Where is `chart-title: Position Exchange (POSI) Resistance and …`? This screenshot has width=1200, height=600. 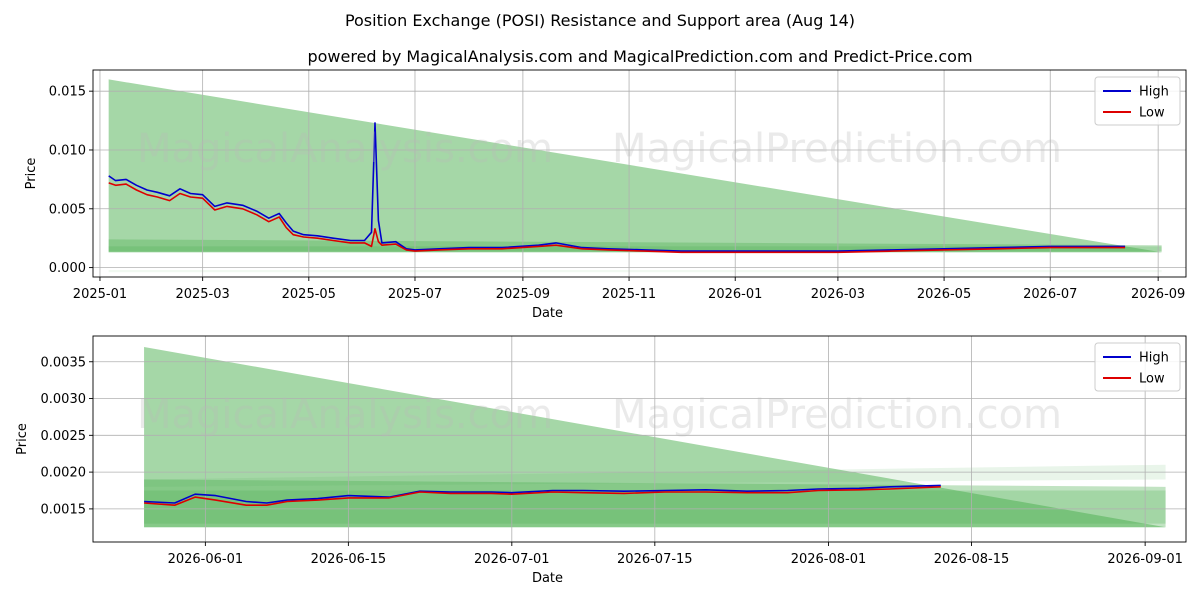
chart-title: Position Exchange (POSI) Resistance and … is located at coordinates (600, 20).